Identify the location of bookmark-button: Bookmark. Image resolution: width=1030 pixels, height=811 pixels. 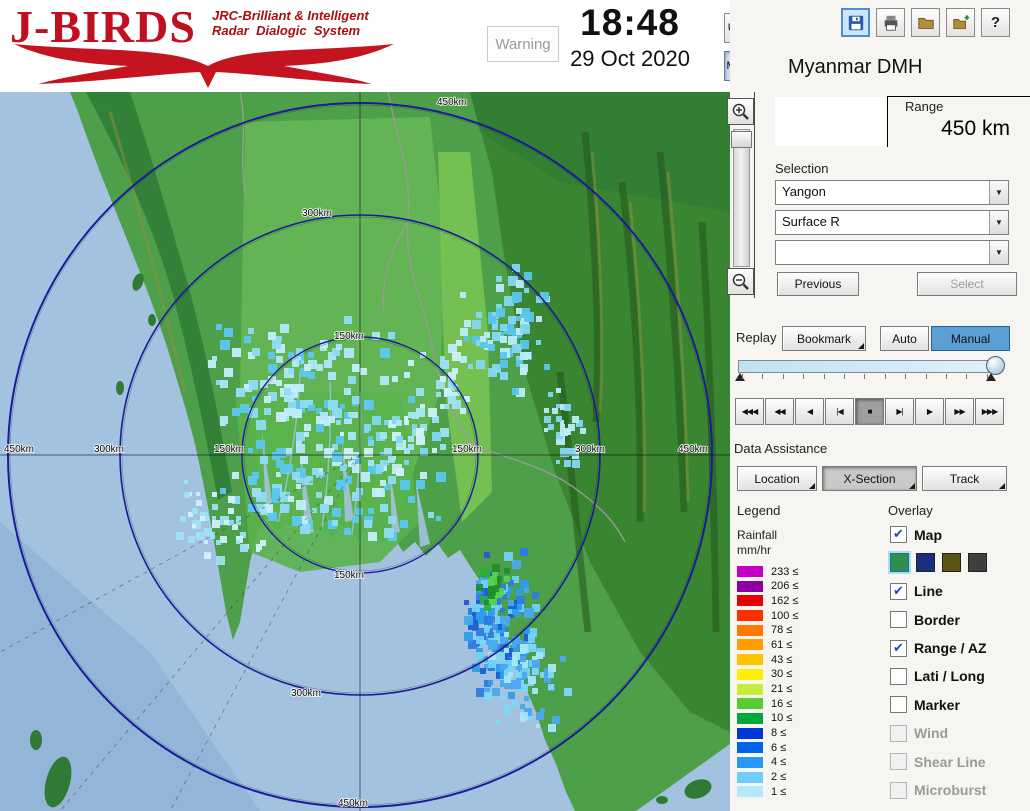
(824, 338).